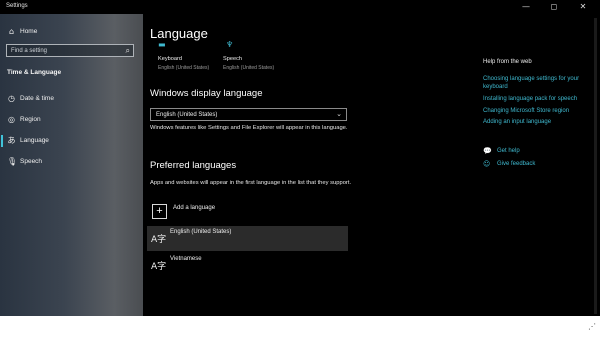 This screenshot has height=337, width=600. I want to click on sidebar-item-label: Speech, so click(31, 161).